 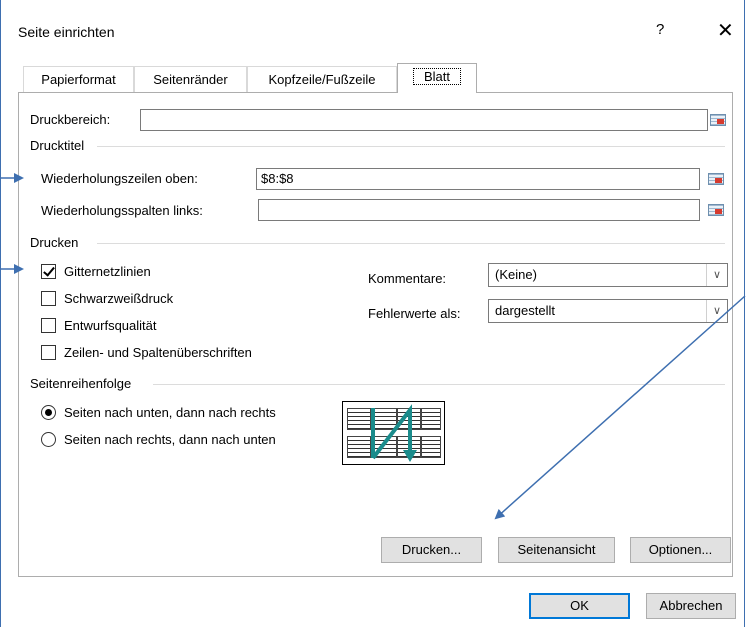 I want to click on gridlines-label: Gitternetzlinien, so click(x=107, y=271).